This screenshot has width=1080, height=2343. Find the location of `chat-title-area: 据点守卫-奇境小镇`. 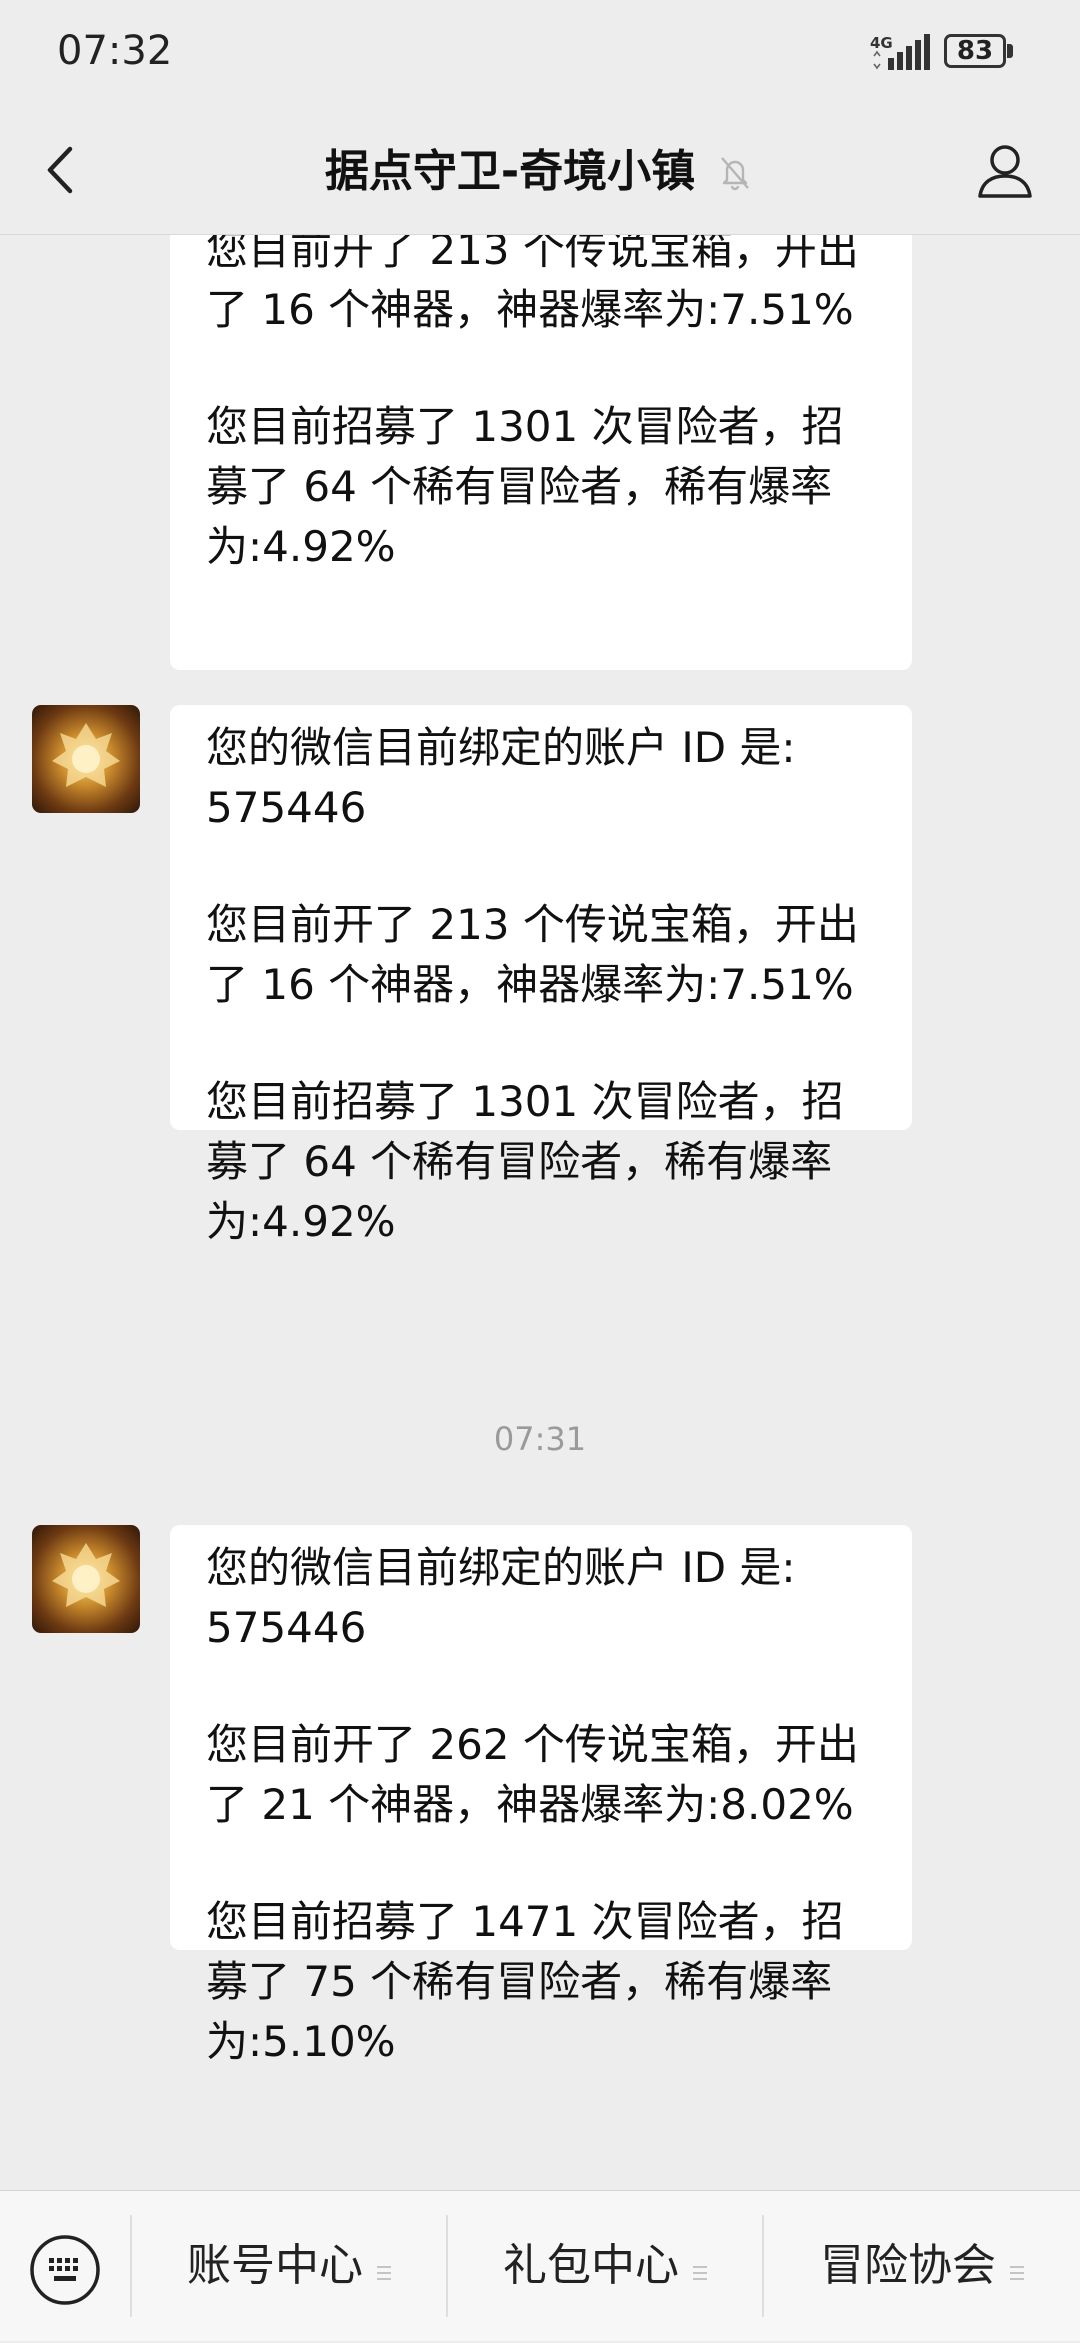

chat-title-area: 据点守卫-奇境小镇 is located at coordinates (540, 172).